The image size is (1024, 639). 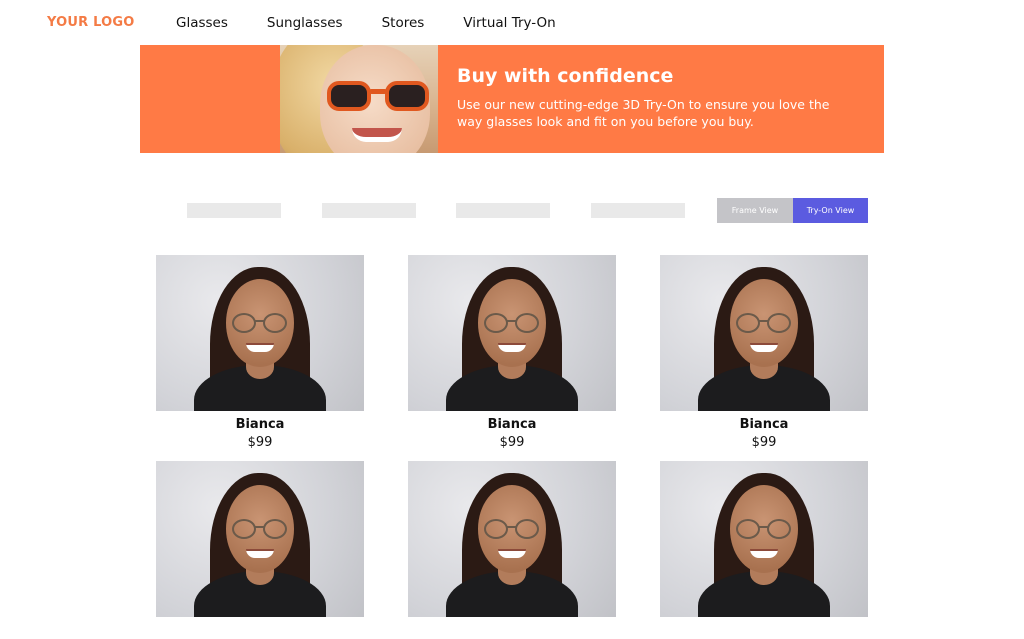 I want to click on try-on-view-button: Try-On View, so click(x=830, y=210).